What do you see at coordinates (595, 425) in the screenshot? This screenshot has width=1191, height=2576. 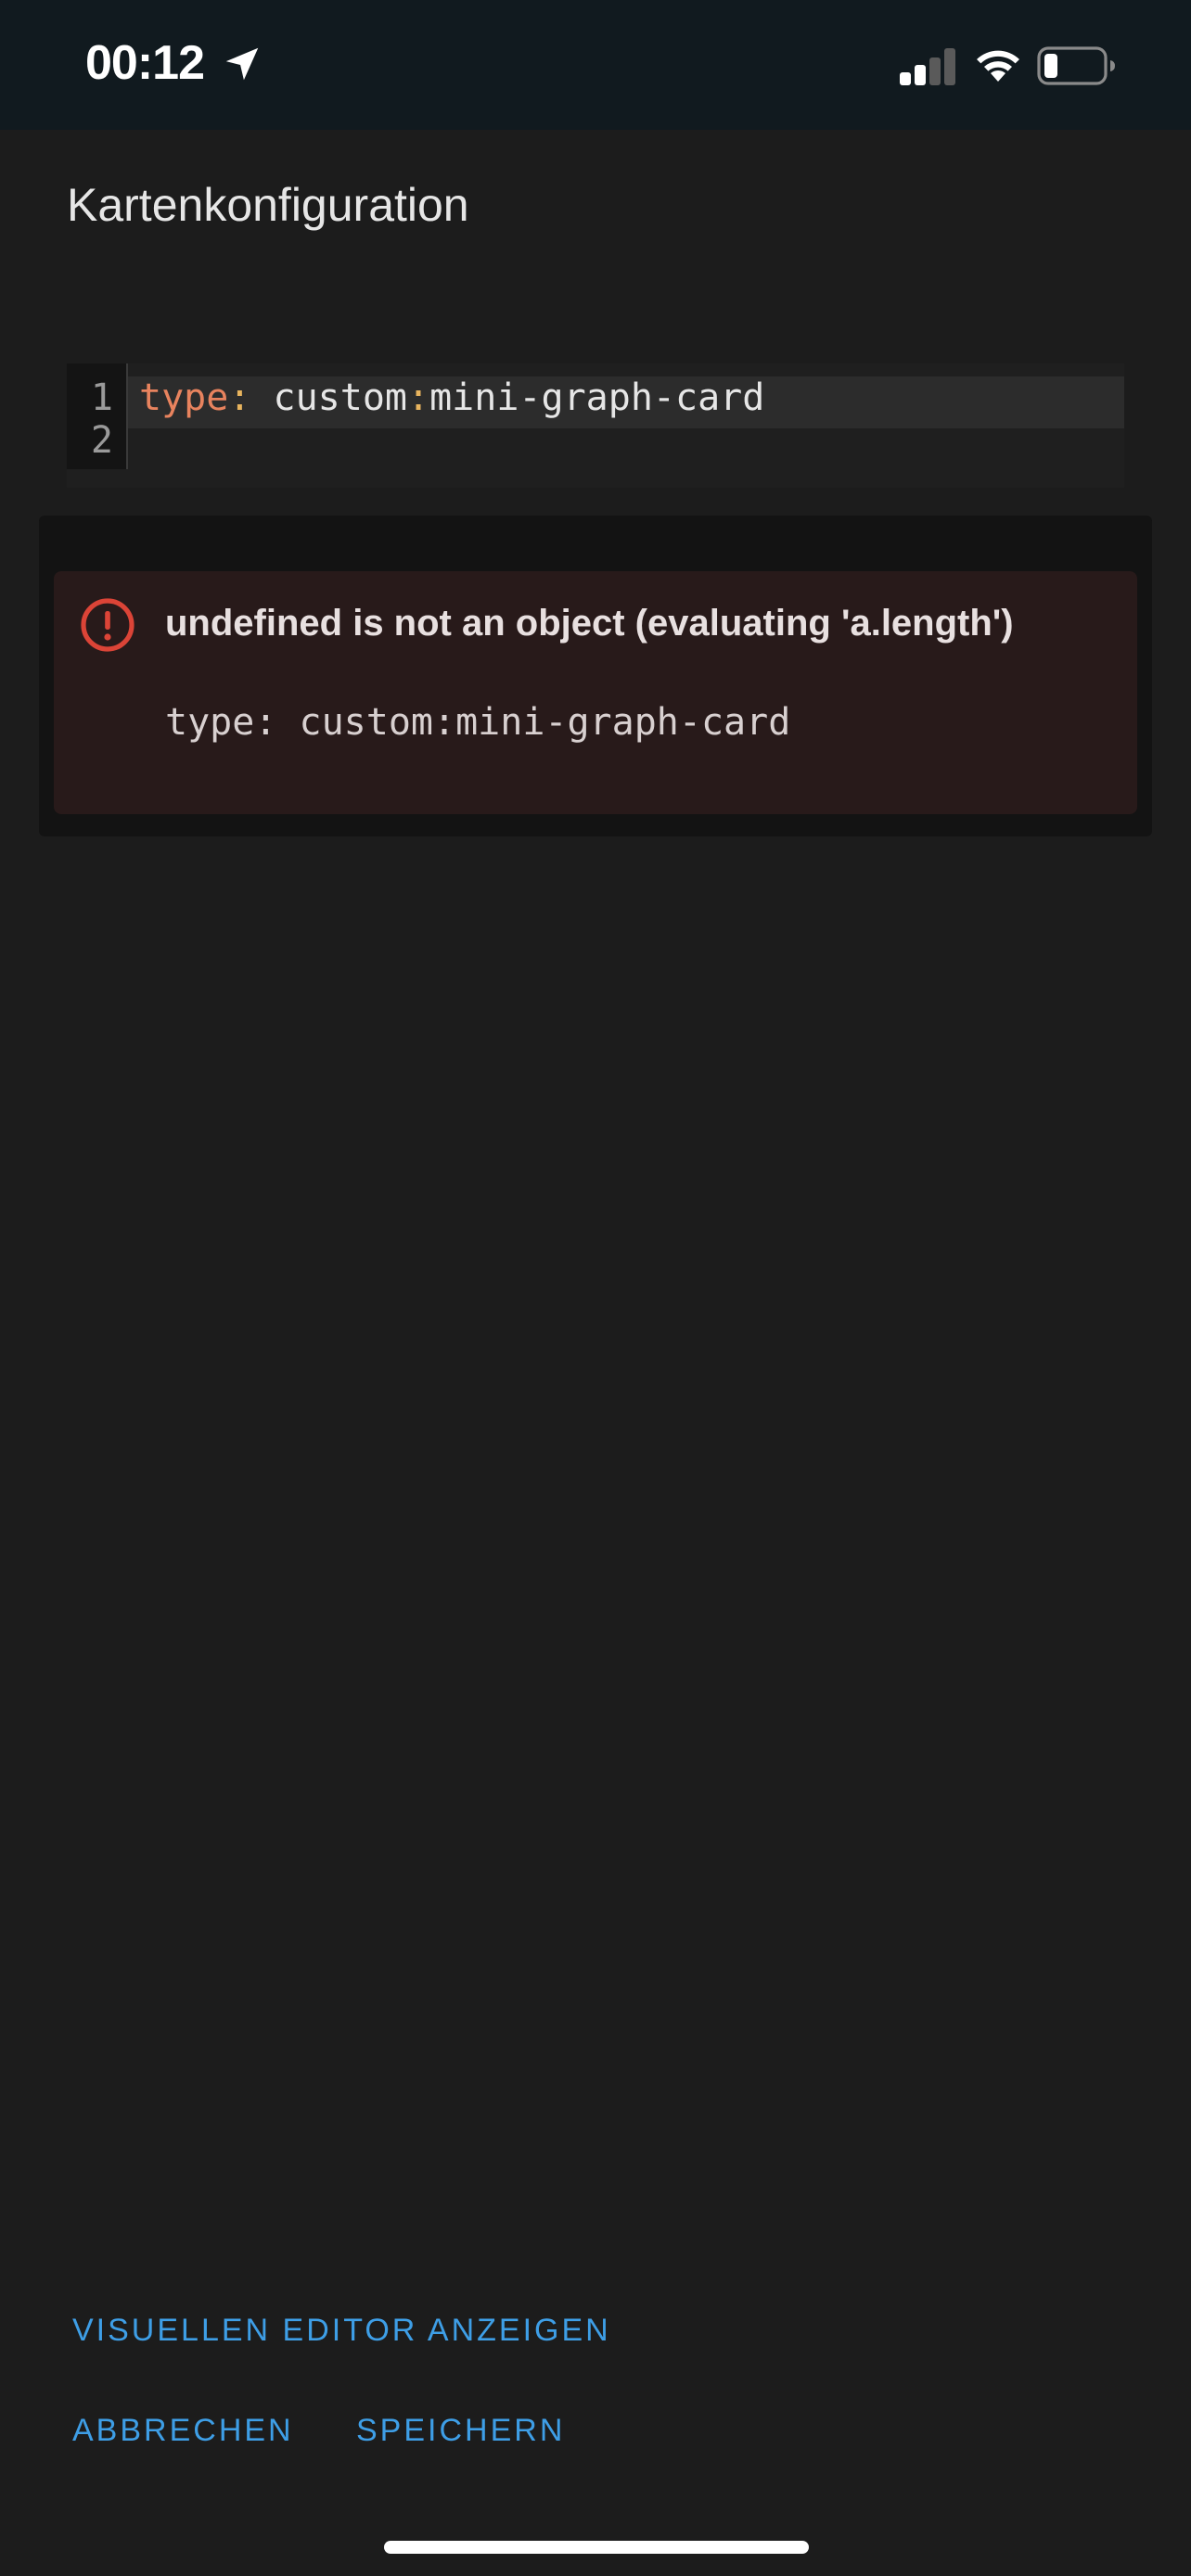 I see `yaml-code-editor: 1 2 type: custom:mini-graph-card` at bounding box center [595, 425].